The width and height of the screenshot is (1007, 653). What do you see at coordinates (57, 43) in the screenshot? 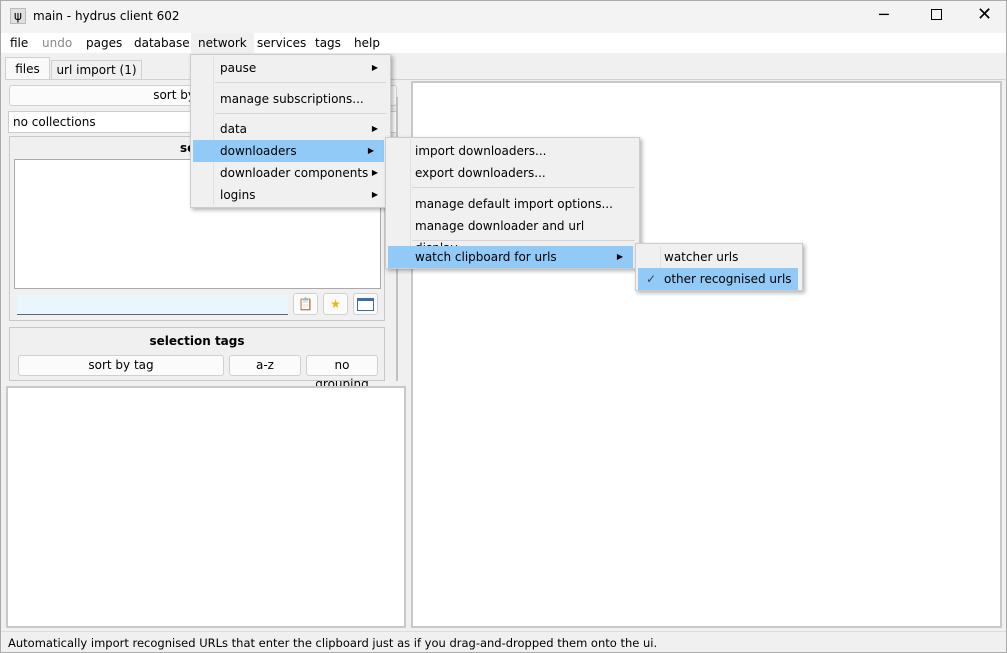
I see `menu-undo: undo` at bounding box center [57, 43].